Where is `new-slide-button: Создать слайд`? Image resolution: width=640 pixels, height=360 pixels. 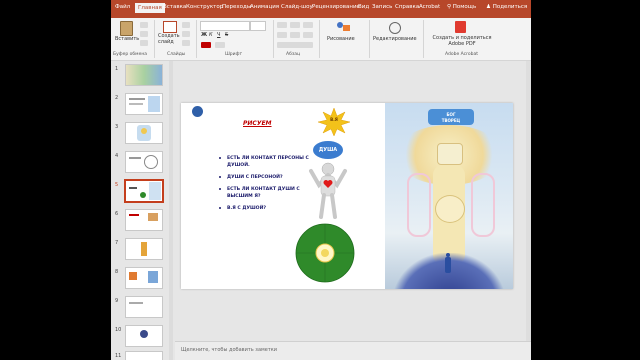
new-slide-button: Создать слайд is located at coordinates (169, 35).